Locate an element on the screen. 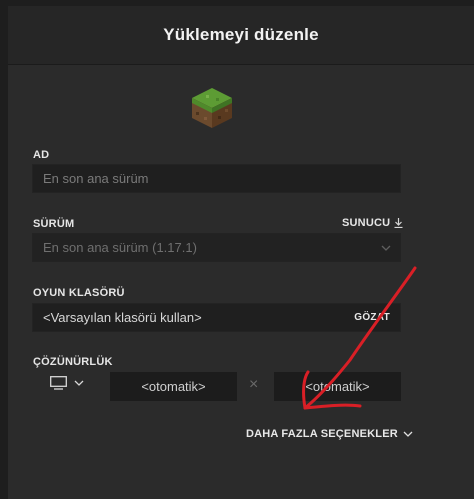  name-input is located at coordinates (221, 178).